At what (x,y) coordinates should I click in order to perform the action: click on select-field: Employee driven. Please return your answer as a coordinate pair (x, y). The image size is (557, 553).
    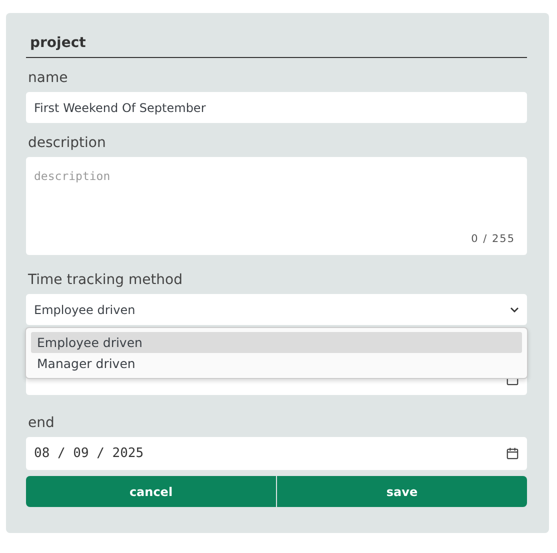
    Looking at the image, I should click on (276, 309).